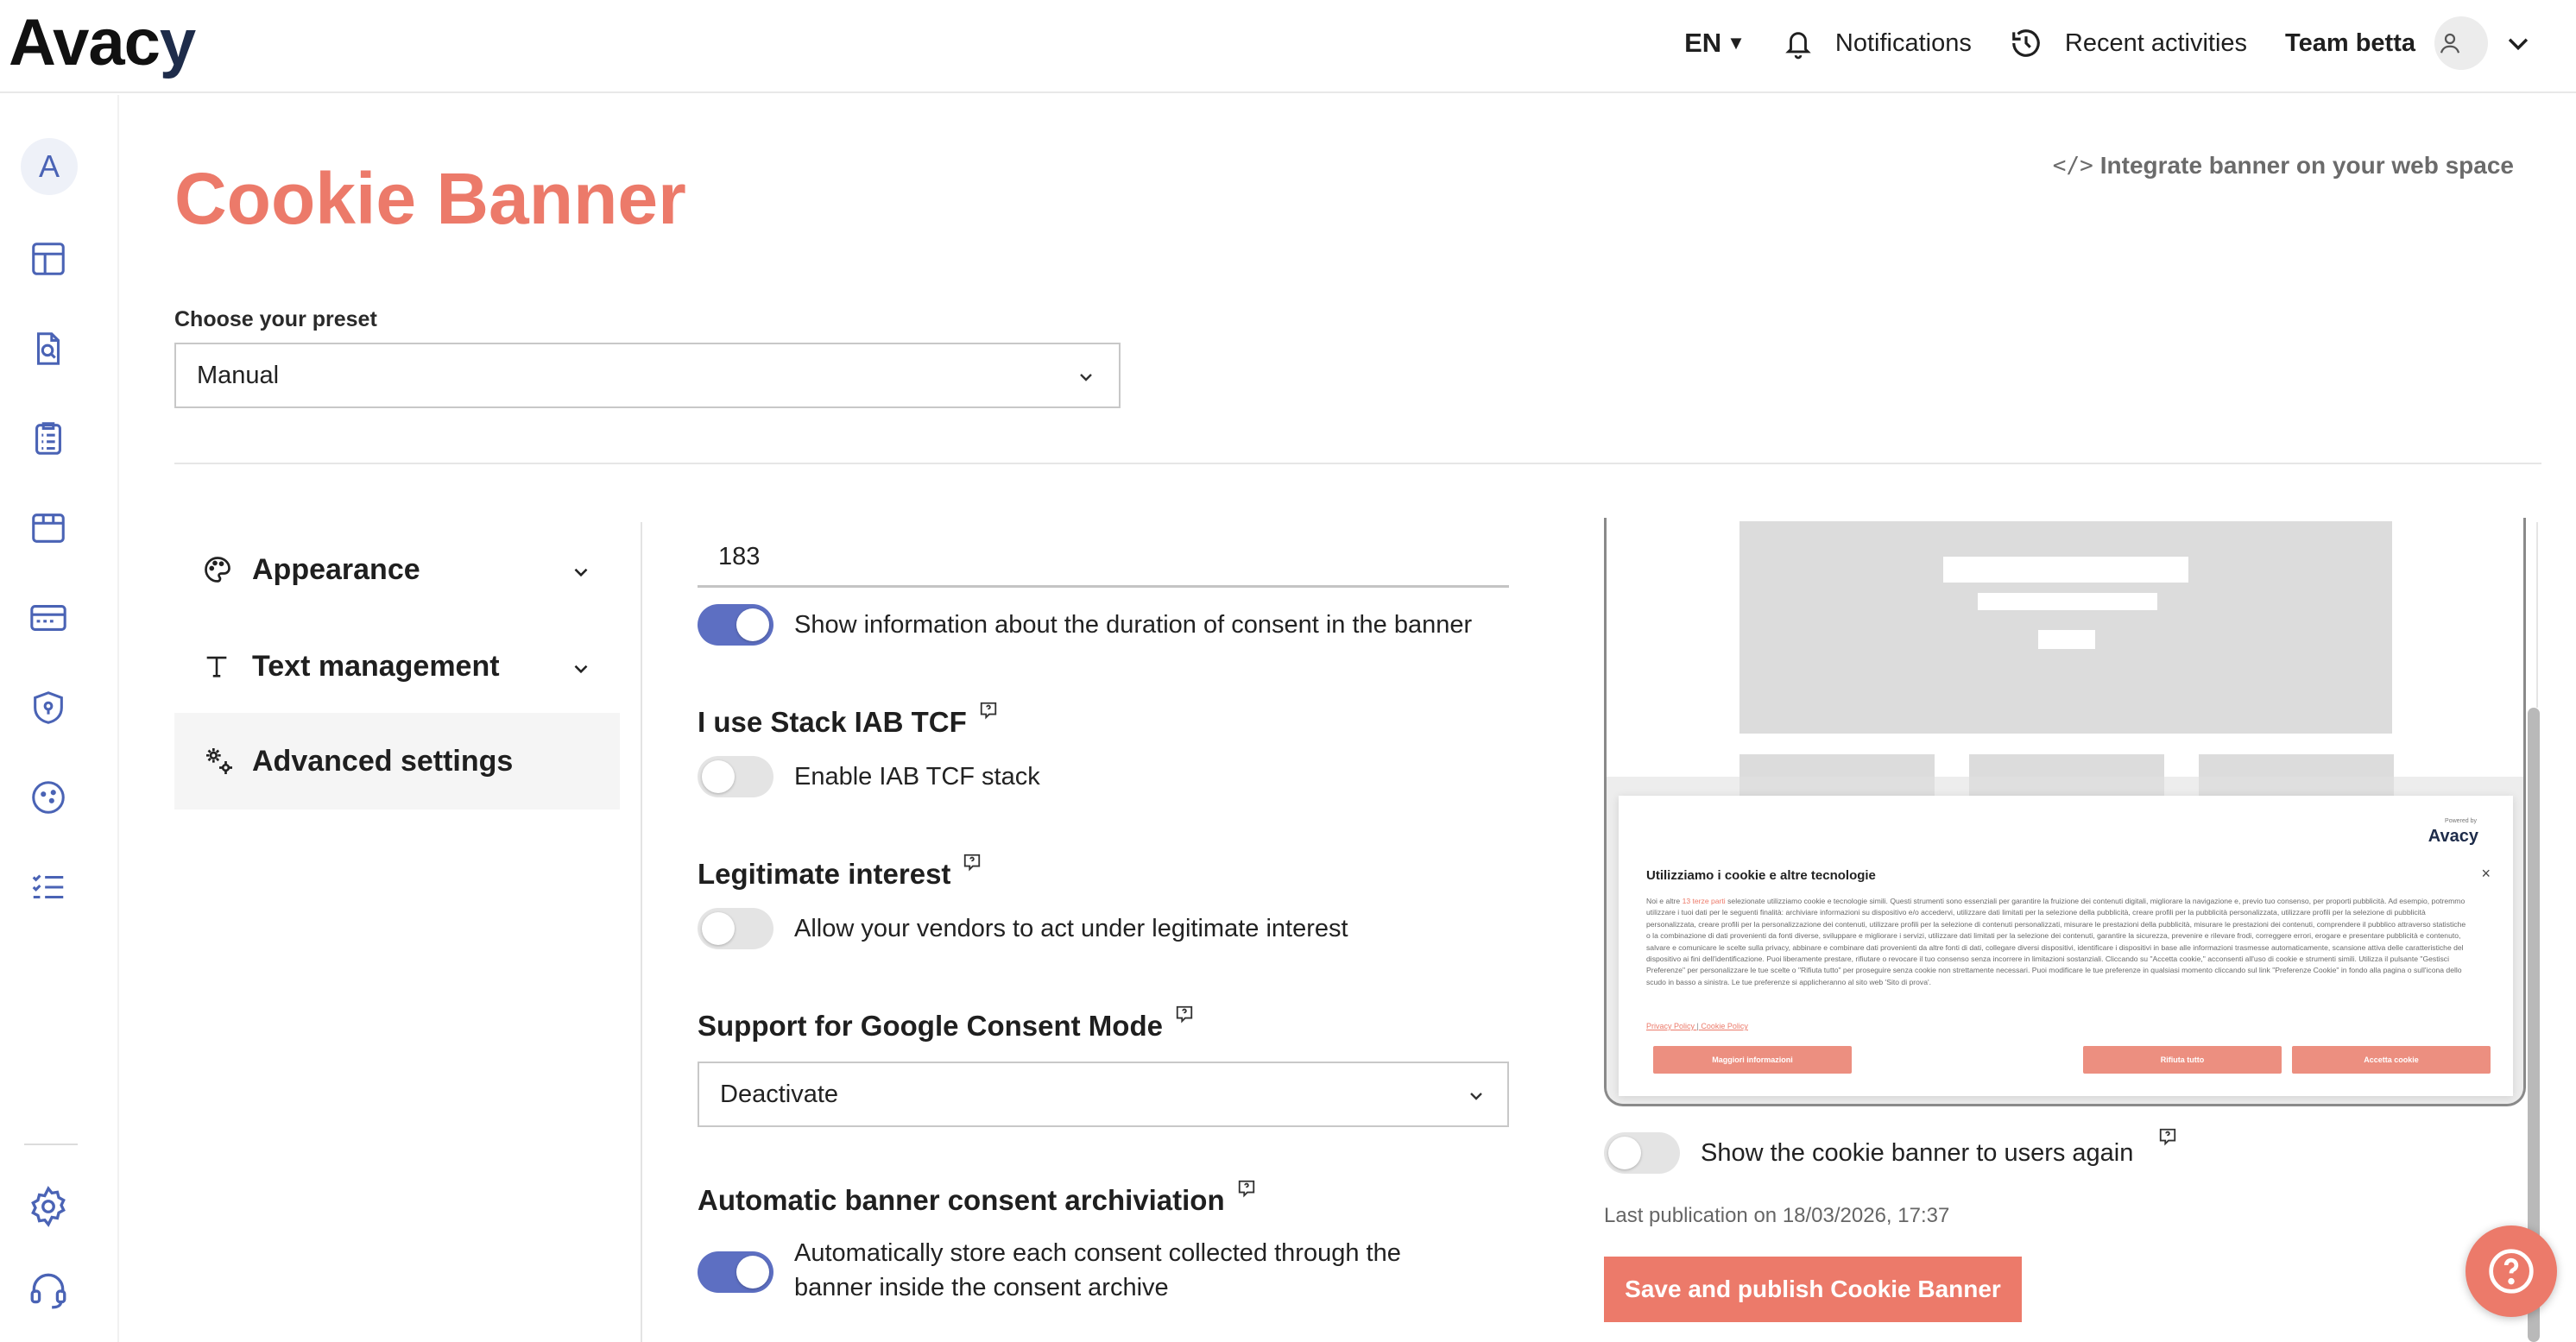 This screenshot has height=1342, width=2576. I want to click on divider, so click(1357, 463).